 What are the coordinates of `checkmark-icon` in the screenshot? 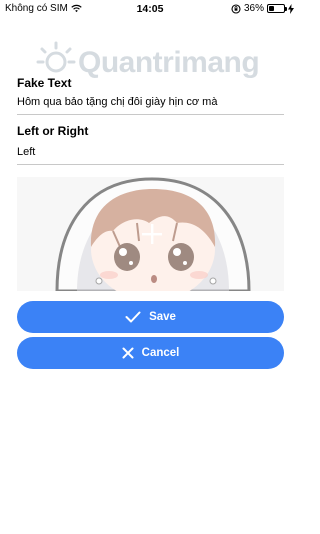 It's located at (133, 317).